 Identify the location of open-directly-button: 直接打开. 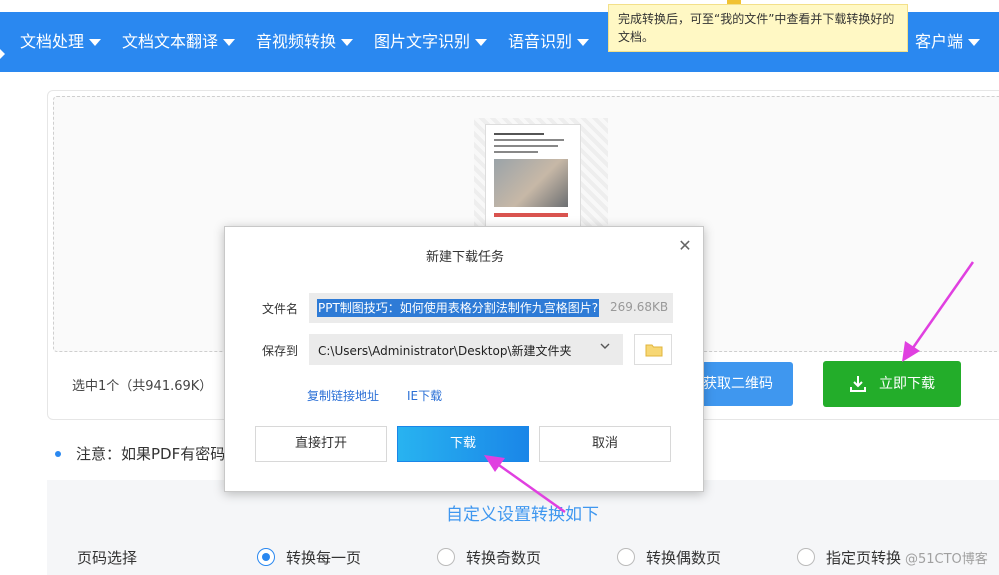
(321, 444).